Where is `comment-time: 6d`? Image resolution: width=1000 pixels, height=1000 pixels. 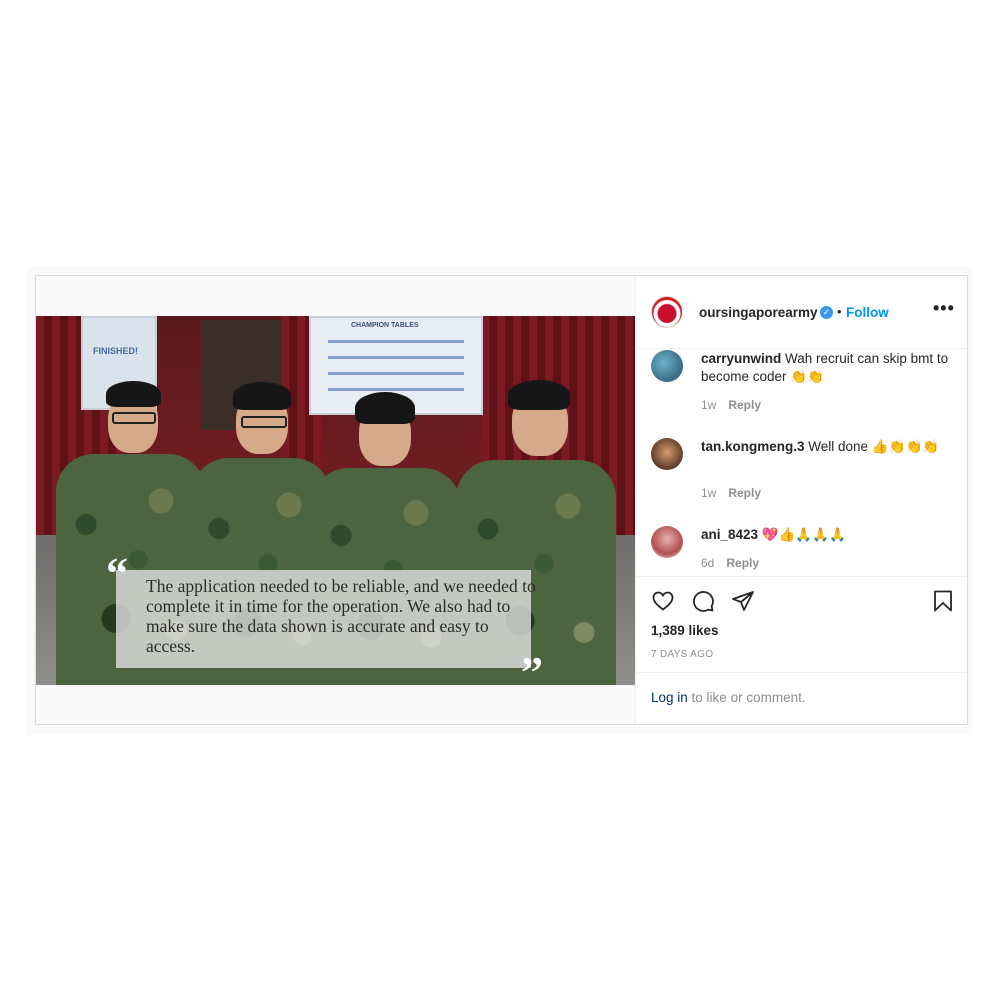
comment-time: 6d is located at coordinates (707, 563).